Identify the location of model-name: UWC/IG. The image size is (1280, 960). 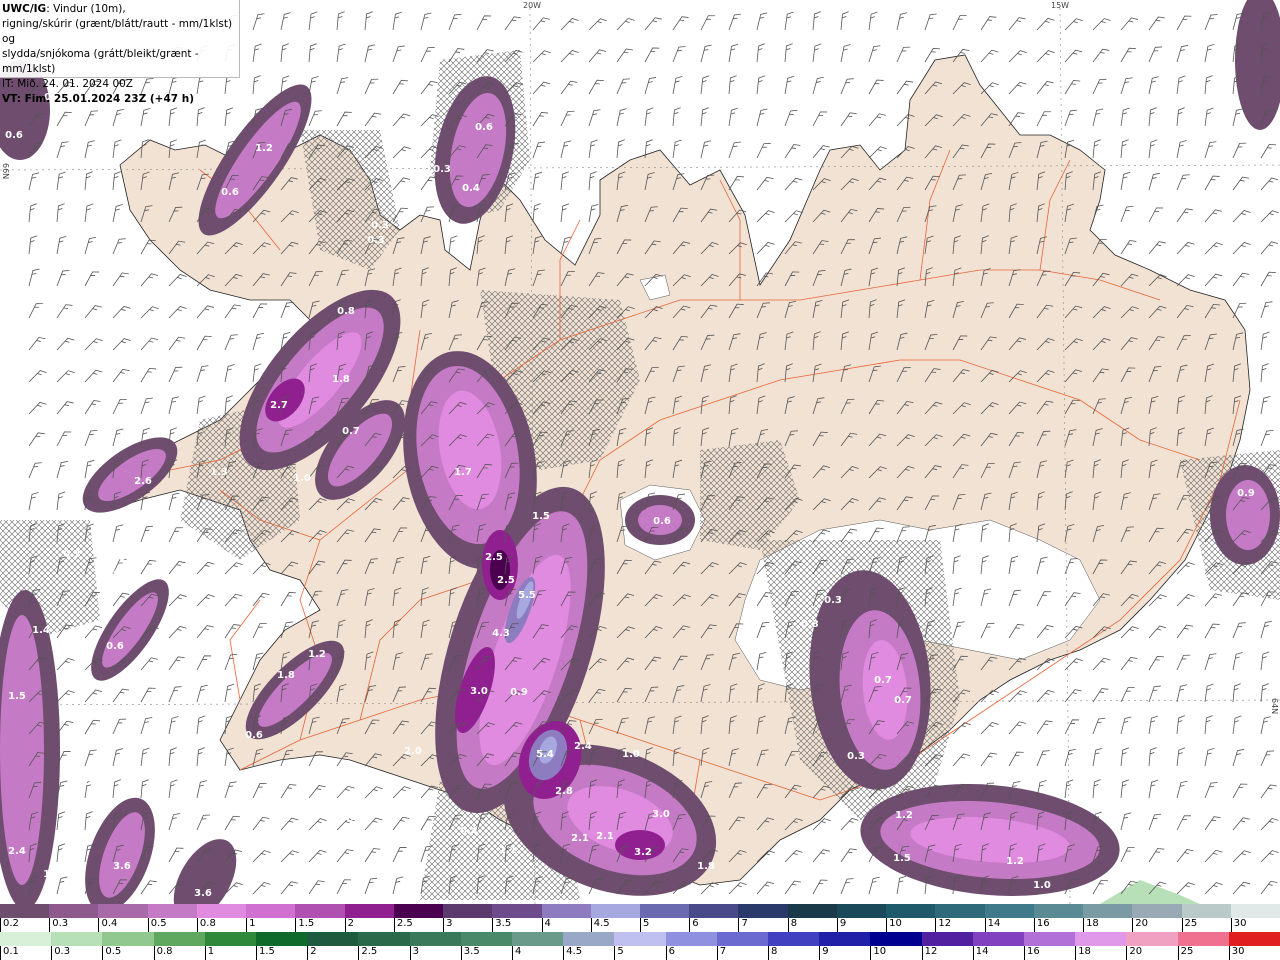
(24, 9).